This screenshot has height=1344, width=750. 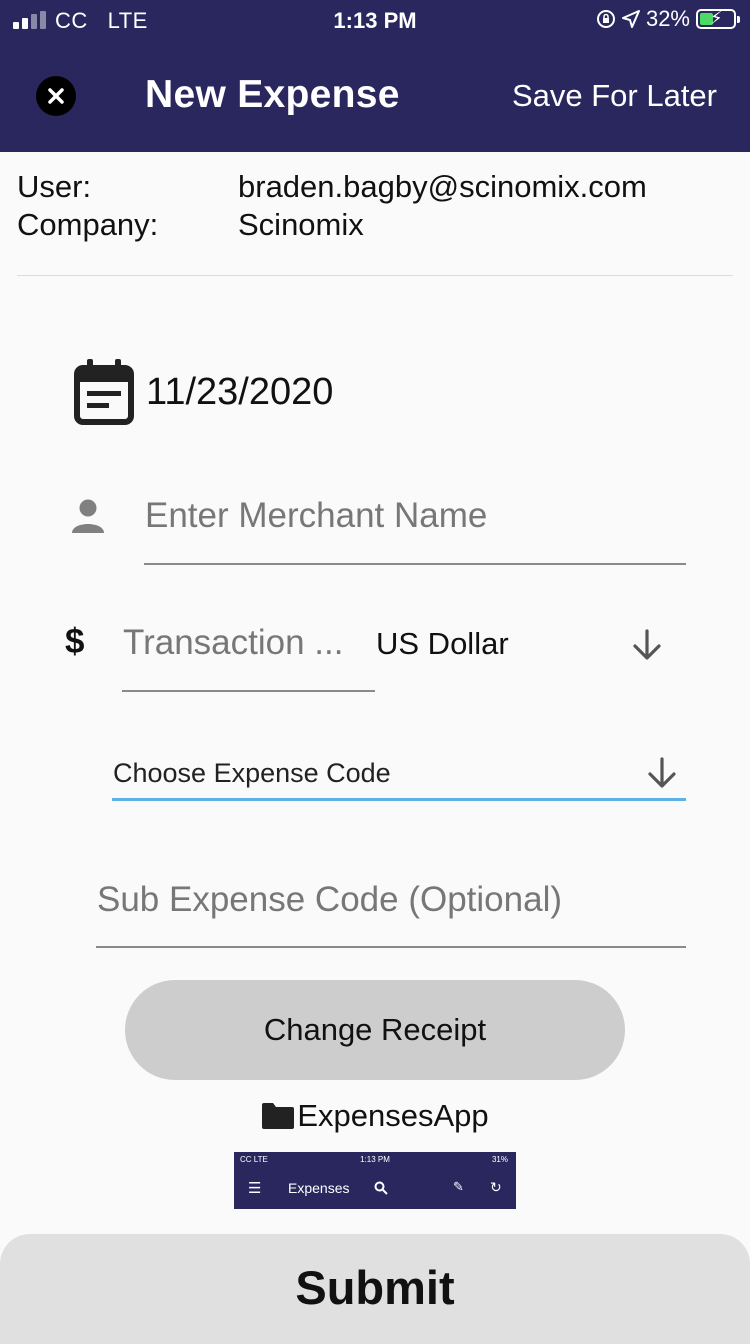 I want to click on person-icon, so click(x=88, y=516).